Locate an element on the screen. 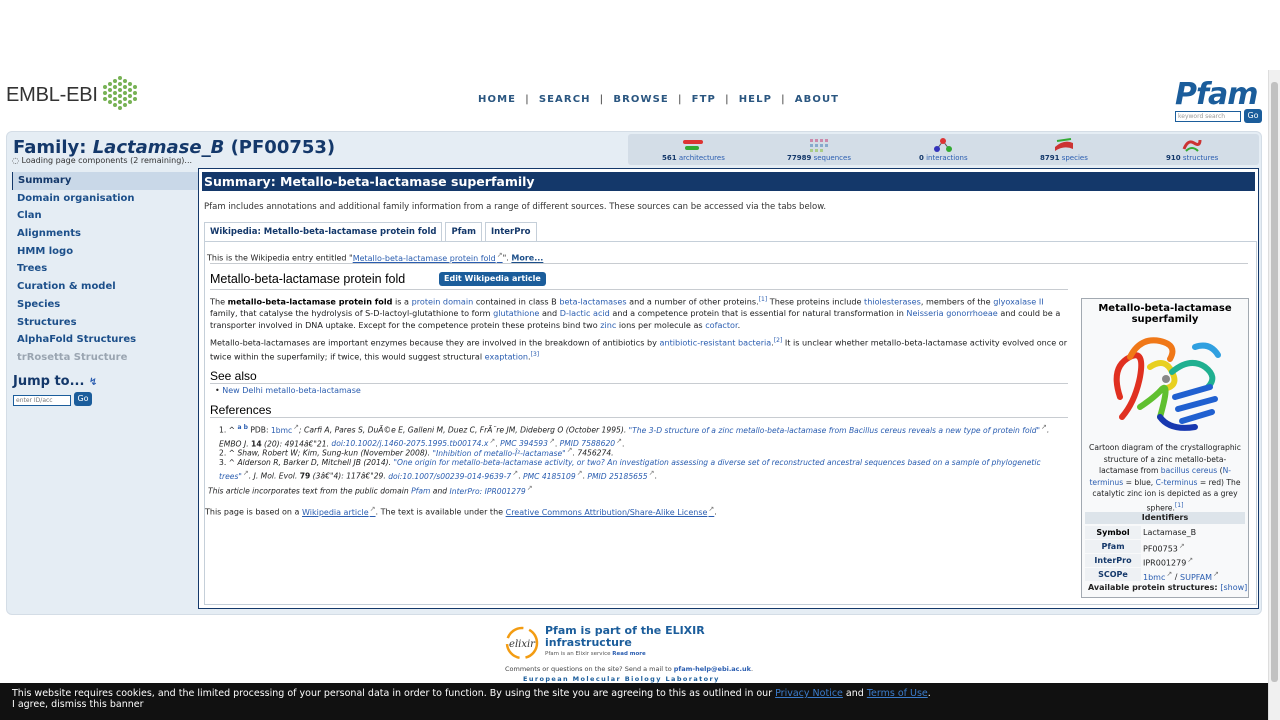 The image size is (1280, 720). ref-backlinks: a b is located at coordinates (242, 427).